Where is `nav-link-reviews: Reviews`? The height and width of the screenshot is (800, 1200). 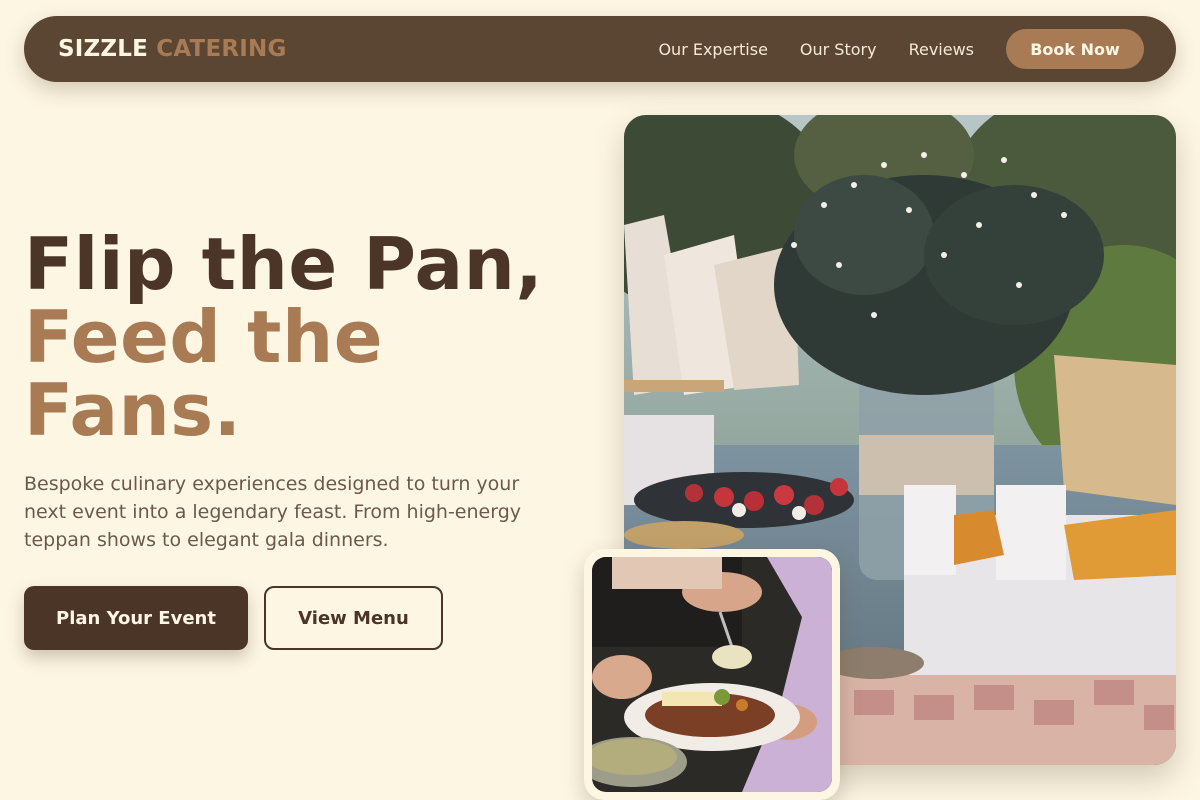 nav-link-reviews: Reviews is located at coordinates (941, 49).